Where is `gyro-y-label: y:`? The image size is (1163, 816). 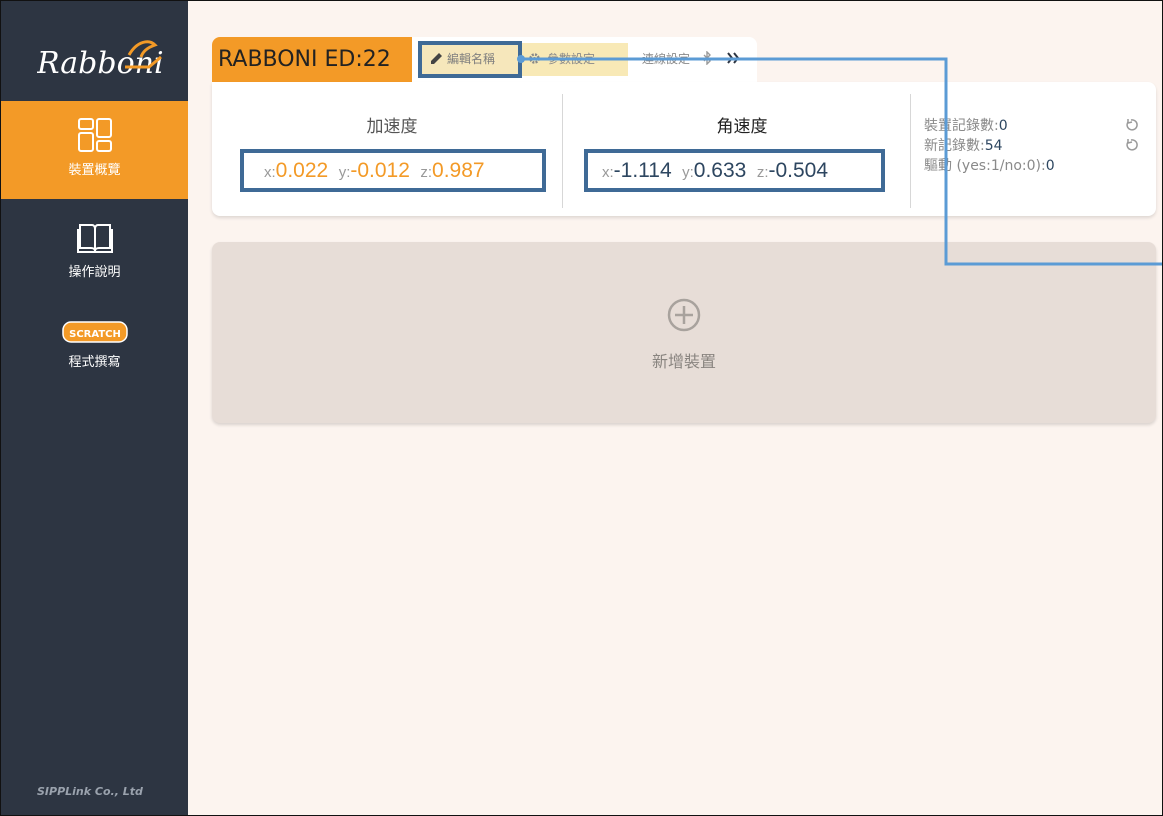
gyro-y-label: y: is located at coordinates (688, 172).